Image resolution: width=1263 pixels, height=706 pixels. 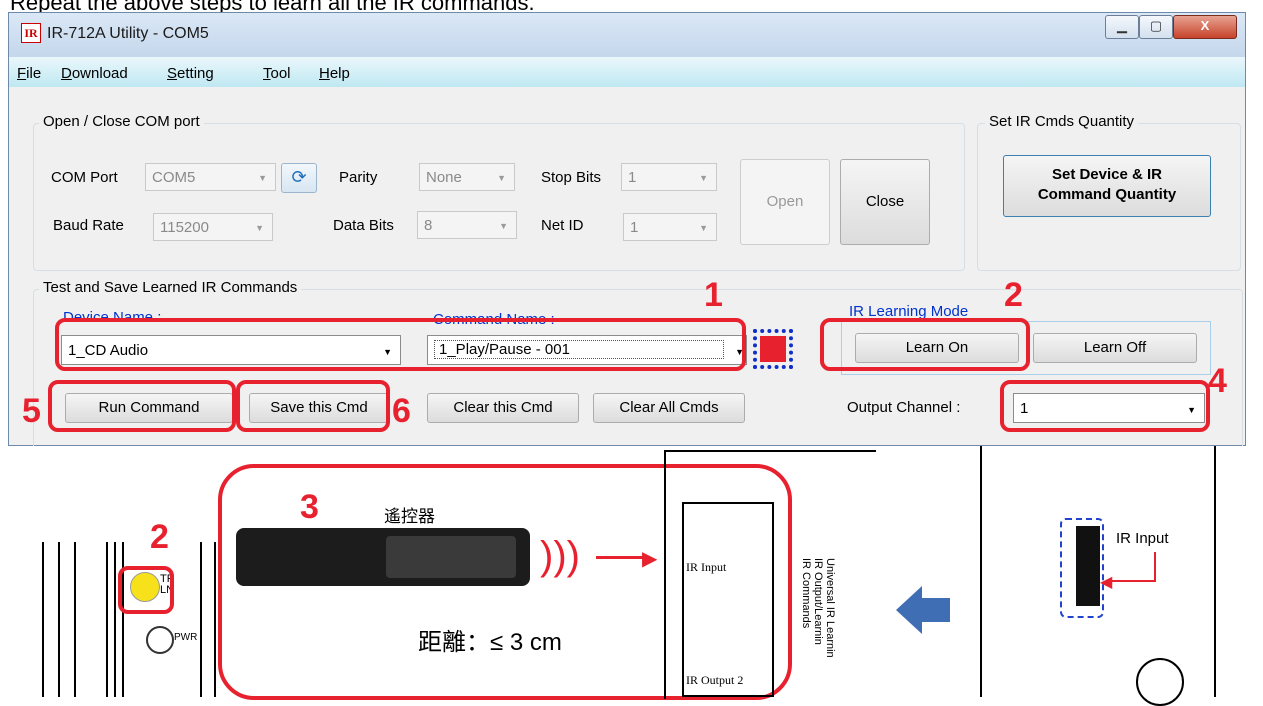 What do you see at coordinates (650, 559) in the screenshot?
I see `arrow-right-icon: ▶` at bounding box center [650, 559].